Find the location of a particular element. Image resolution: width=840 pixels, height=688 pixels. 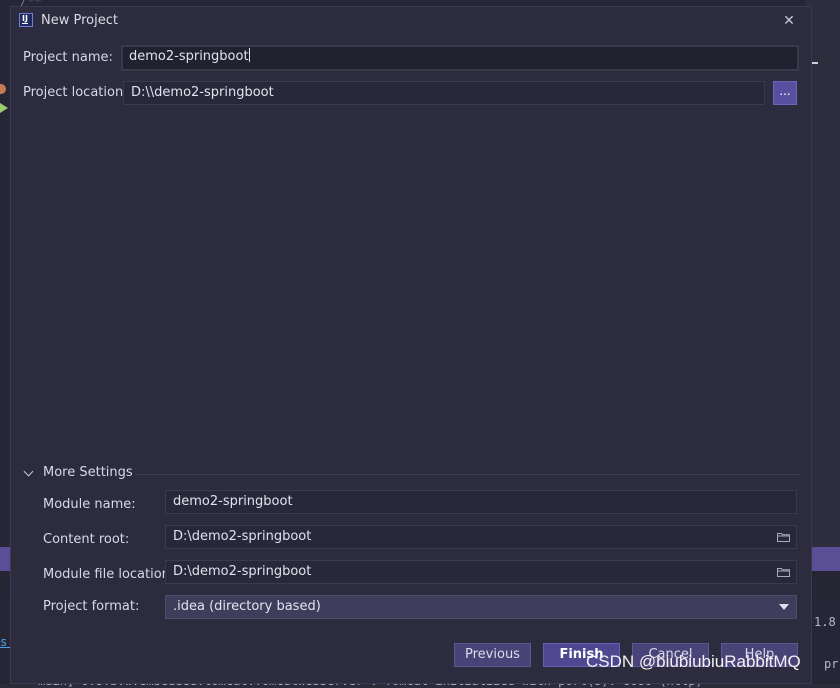

content-root-input: D:\demo2-springboot is located at coordinates (481, 537).